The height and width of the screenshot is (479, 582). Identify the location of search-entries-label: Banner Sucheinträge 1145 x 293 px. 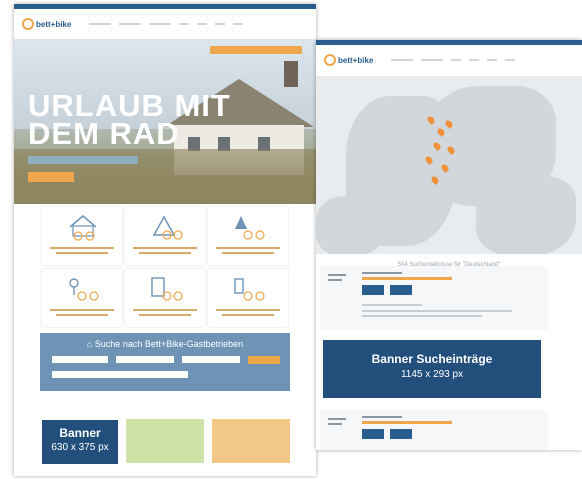
(432, 369).